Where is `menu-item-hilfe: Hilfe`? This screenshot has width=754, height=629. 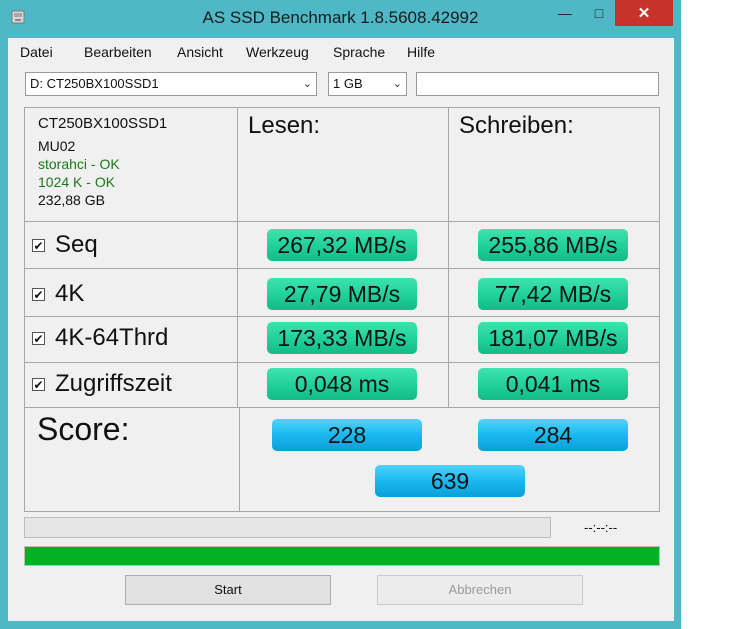 menu-item-hilfe: Hilfe is located at coordinates (421, 52).